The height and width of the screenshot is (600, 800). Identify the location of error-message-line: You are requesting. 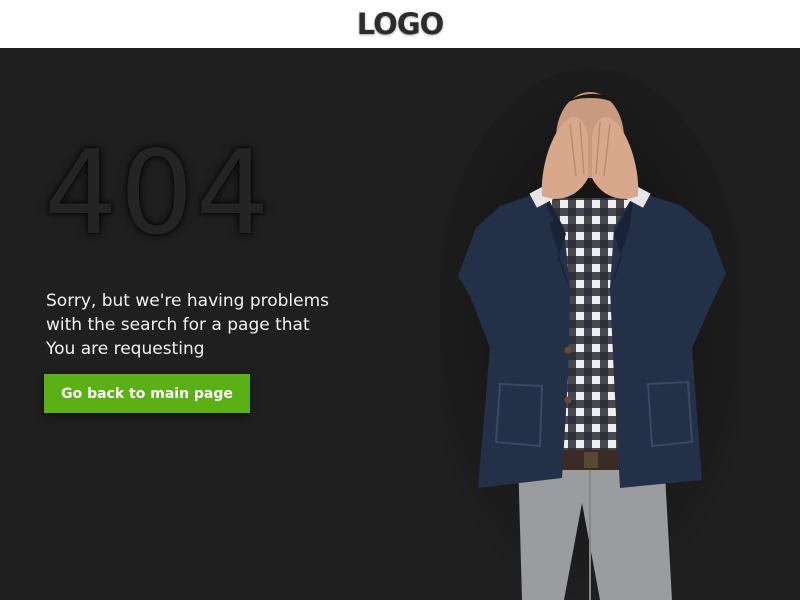
(125, 349).